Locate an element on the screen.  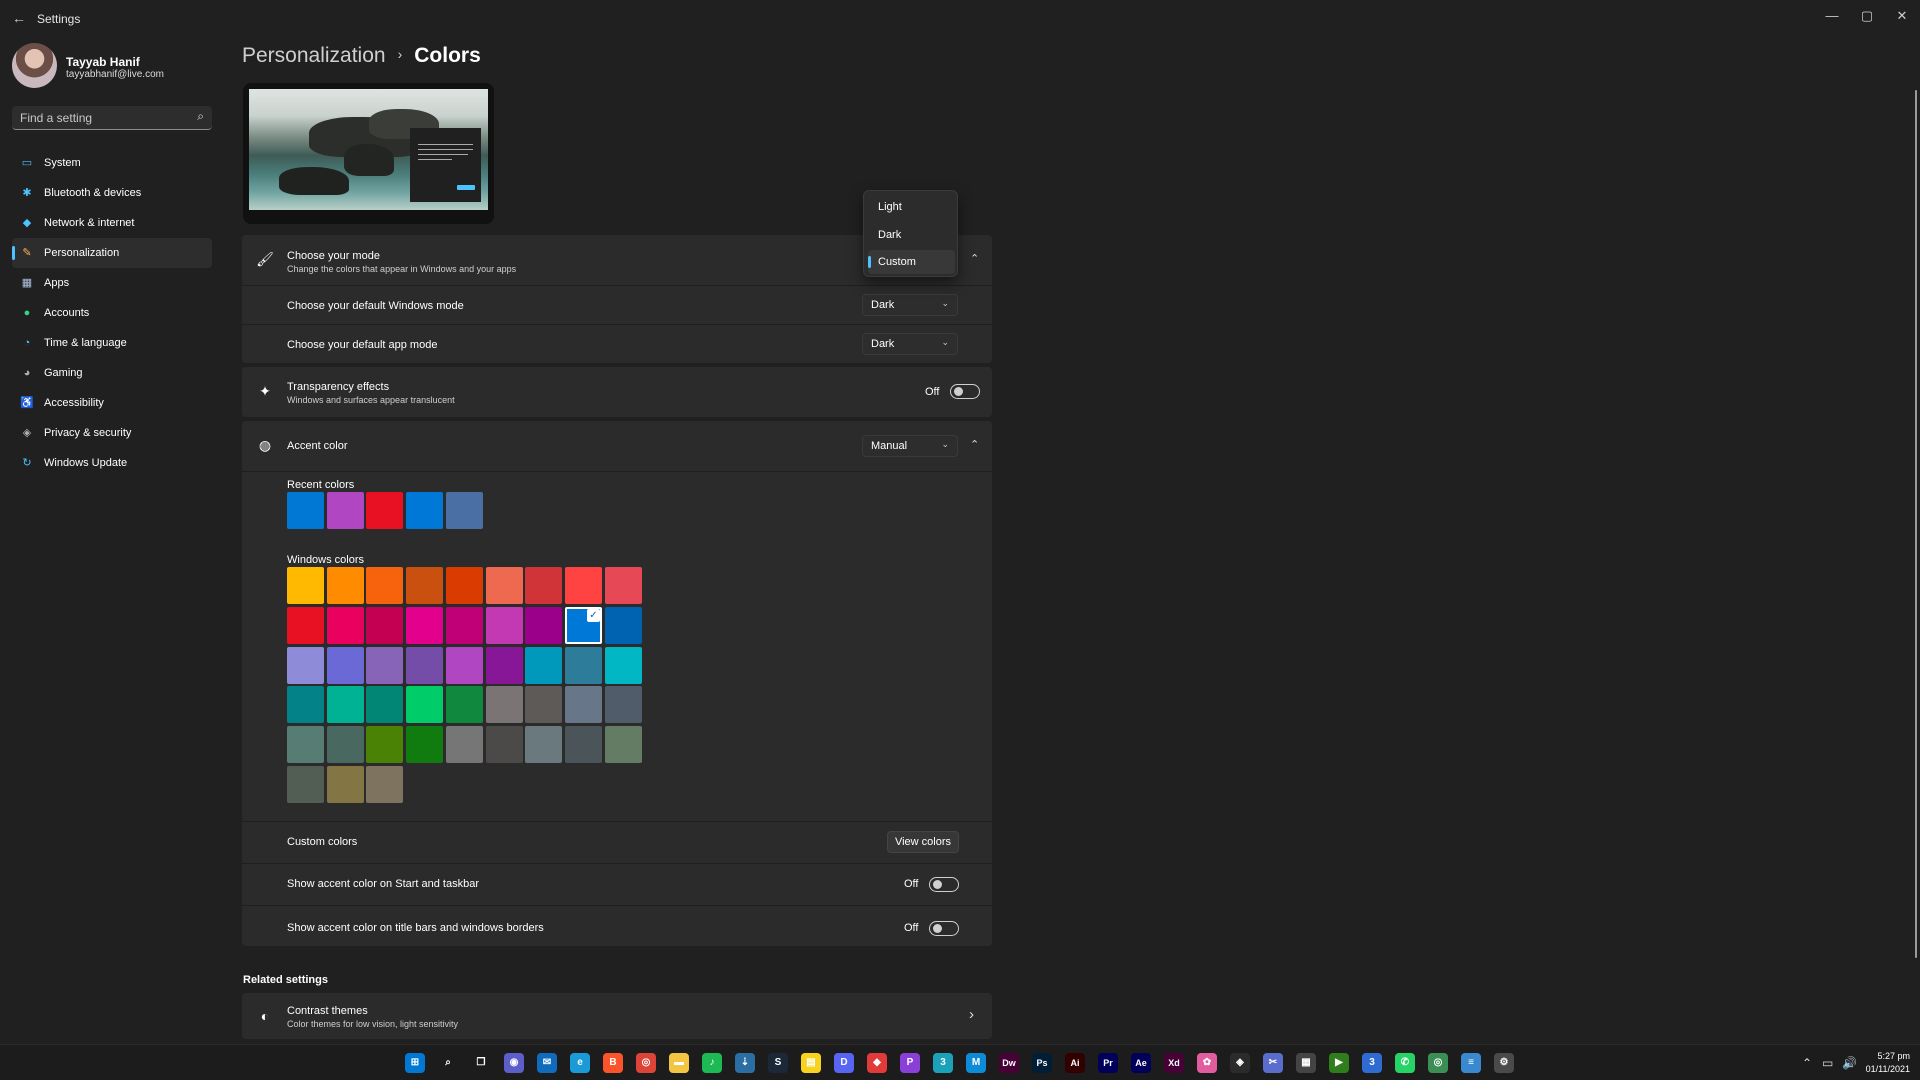
premiere-icon: Pr is located at coordinates (1108, 1063).